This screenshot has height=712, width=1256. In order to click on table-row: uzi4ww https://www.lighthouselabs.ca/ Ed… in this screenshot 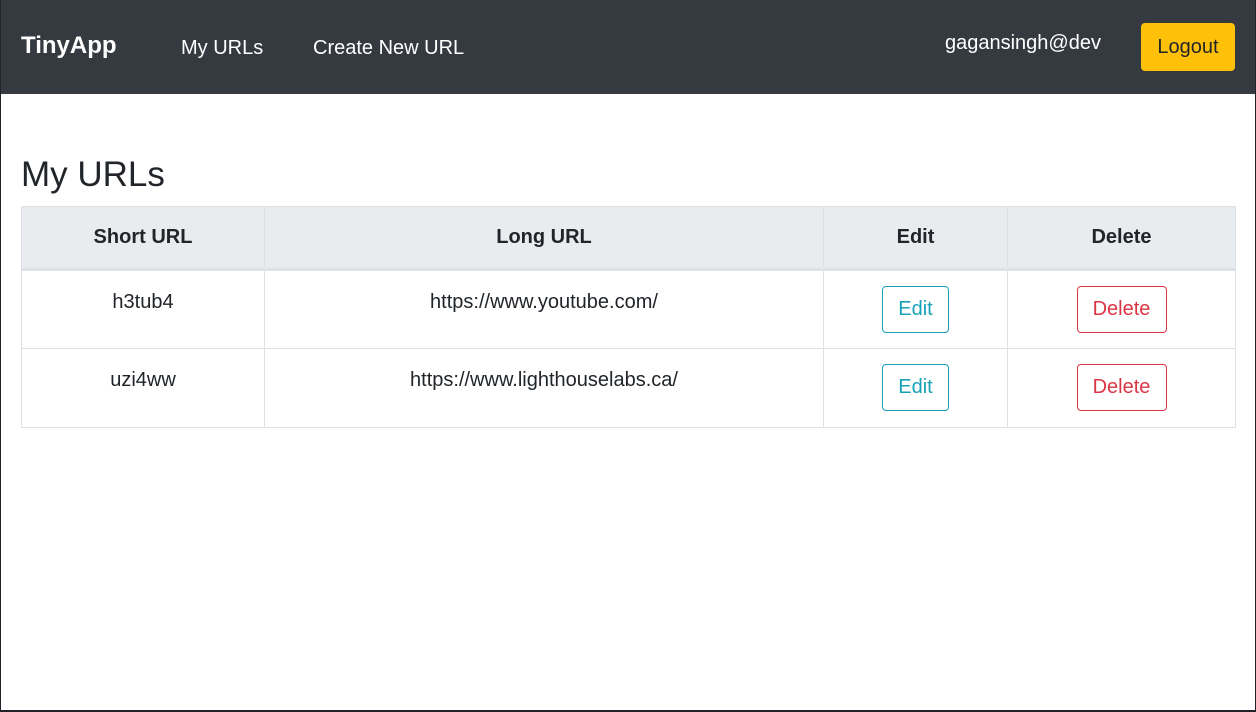, I will do `click(628, 388)`.